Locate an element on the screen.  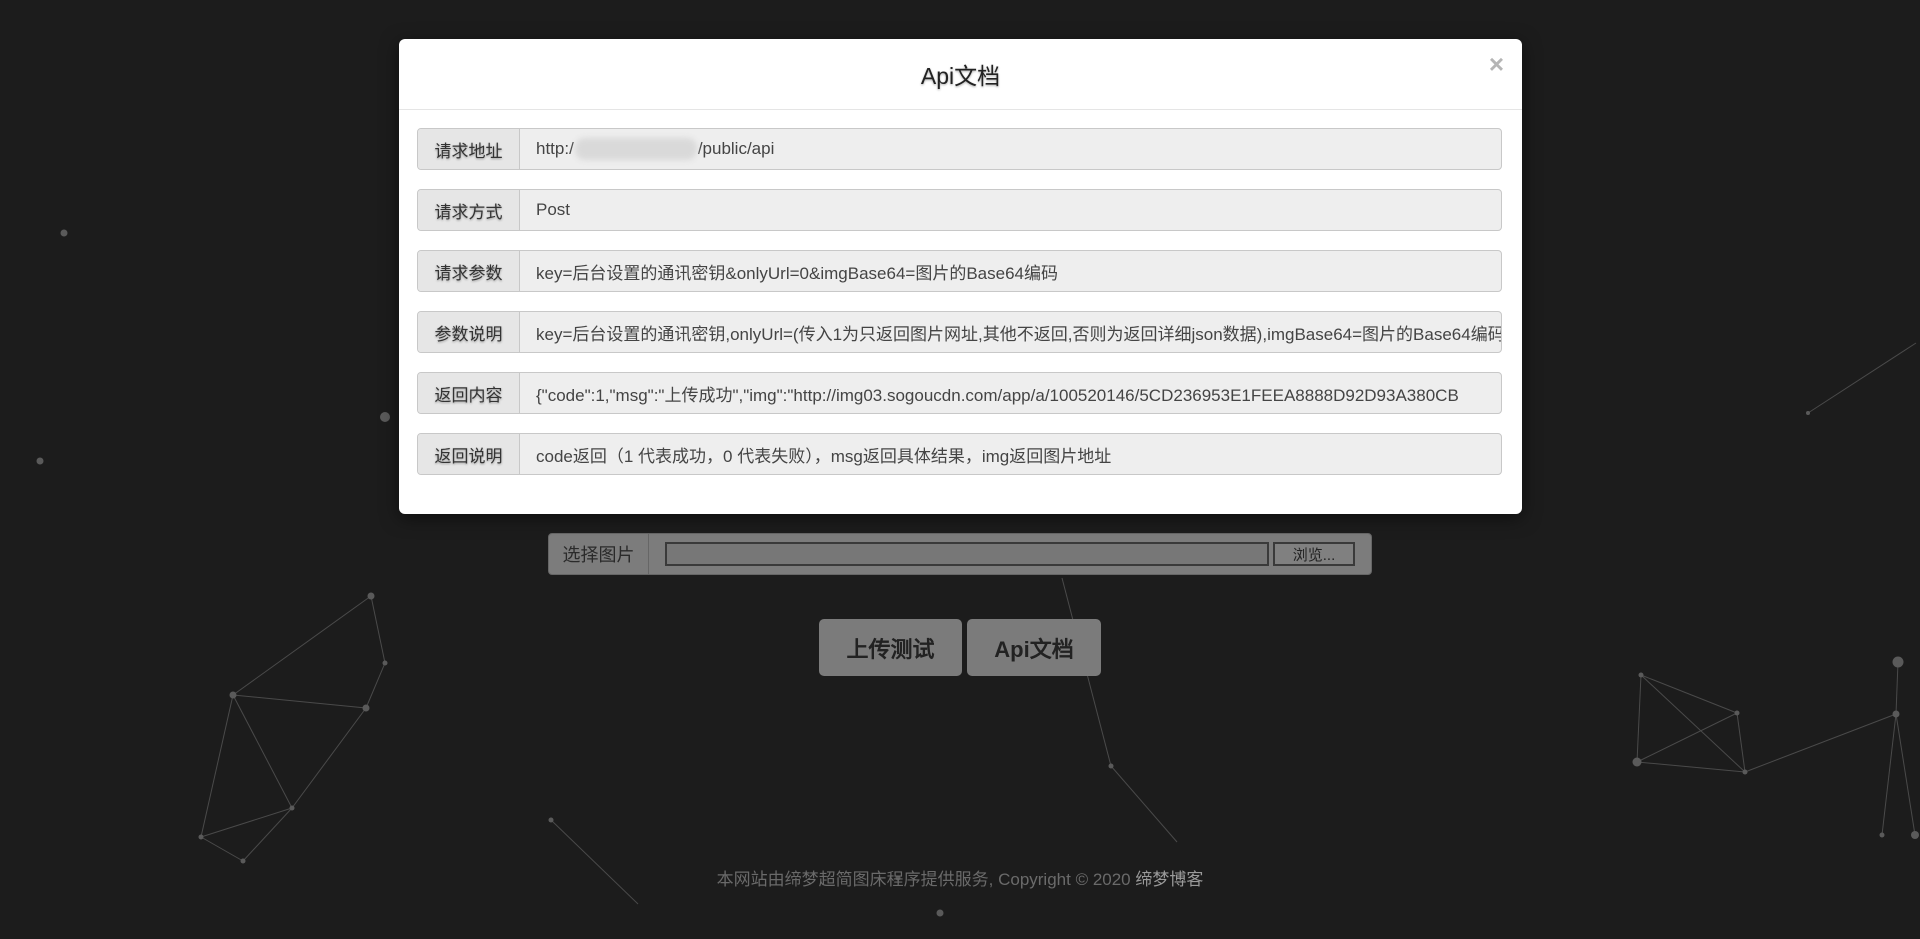
modal-title: Api文档 is located at coordinates (960, 76).